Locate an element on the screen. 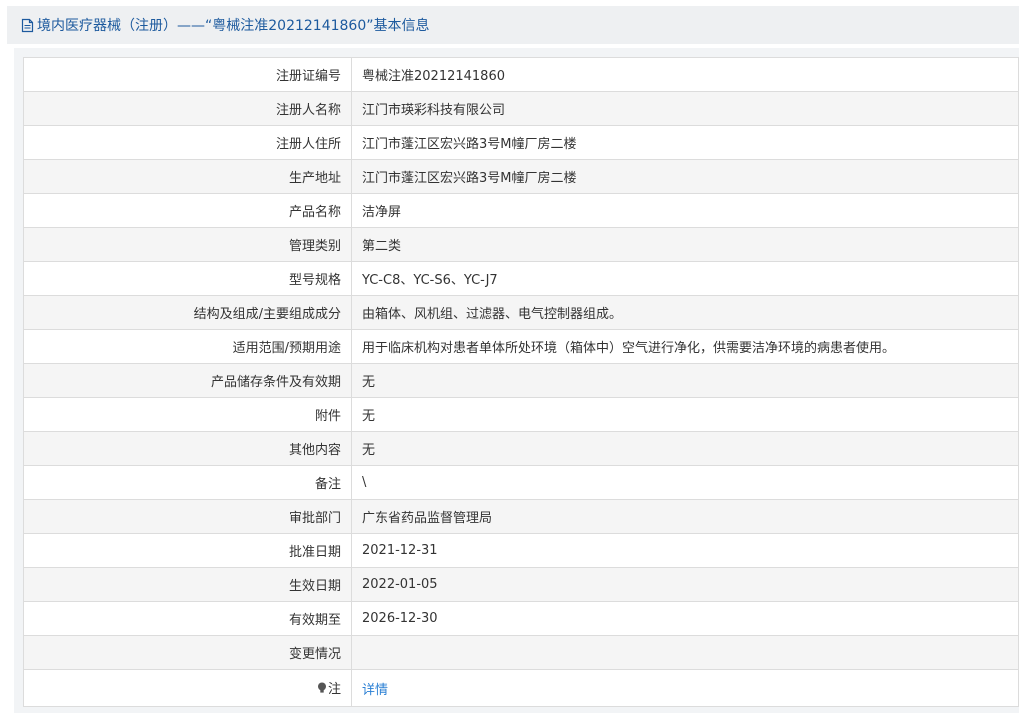 This screenshot has height=713, width=1019. table-row: 附件 无 is located at coordinates (521, 414).